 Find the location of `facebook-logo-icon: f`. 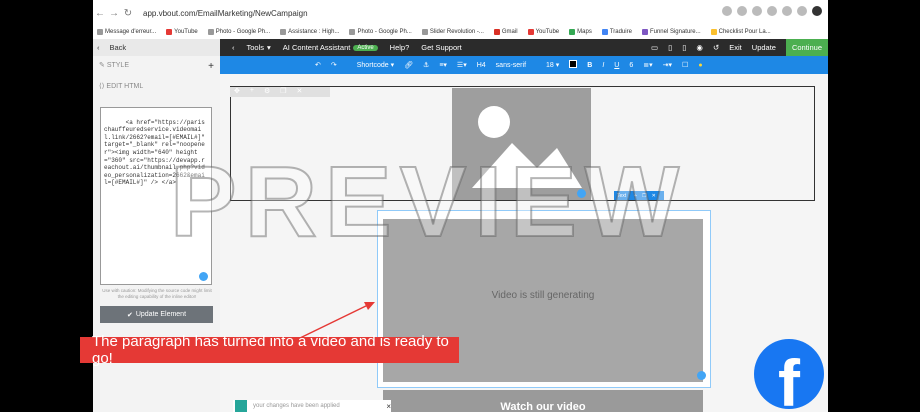

facebook-logo-icon: f is located at coordinates (789, 374).